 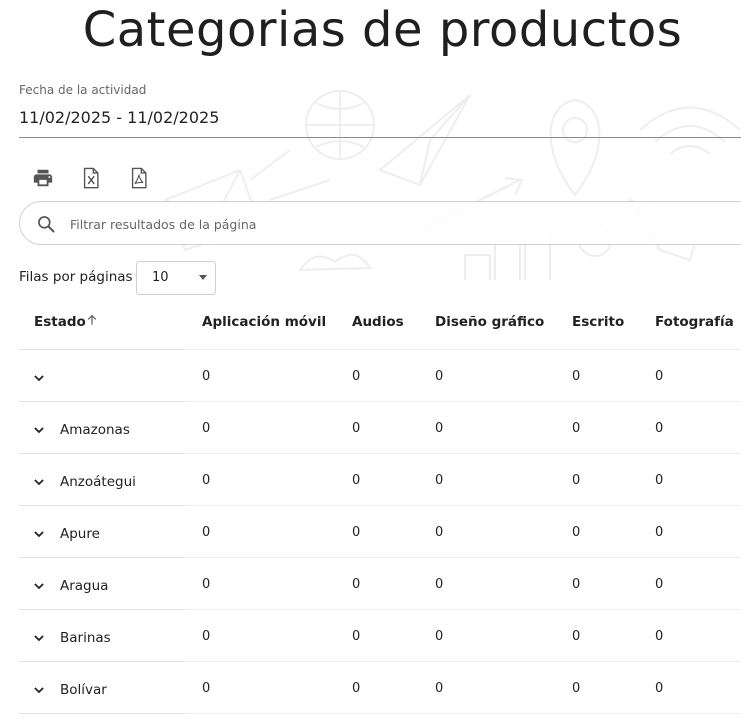 I want to click on column-header-fotografia: Fotografía, so click(x=694, y=322).